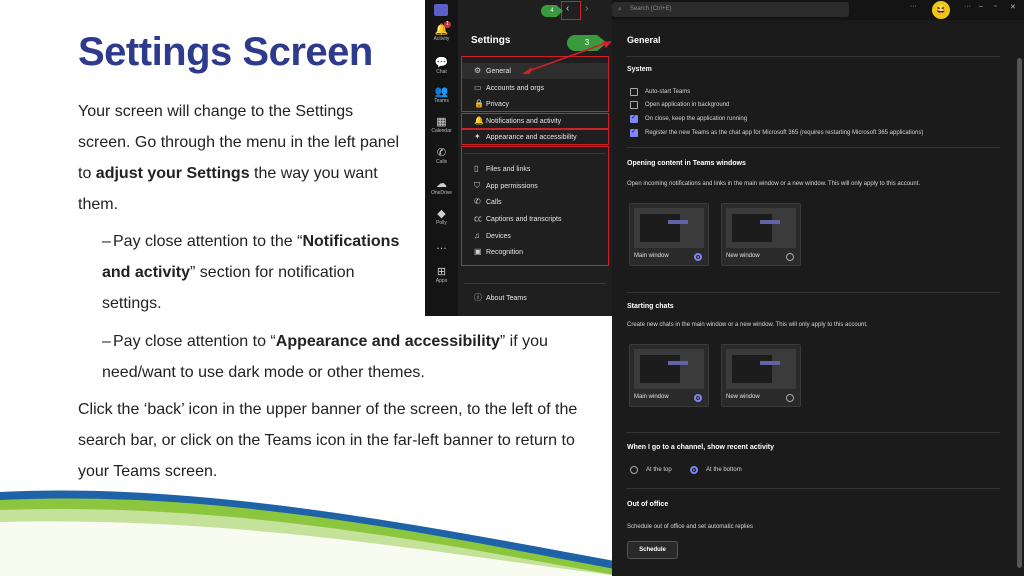 The image size is (1024, 576). I want to click on rail-item-label: Activity, so click(441, 39).